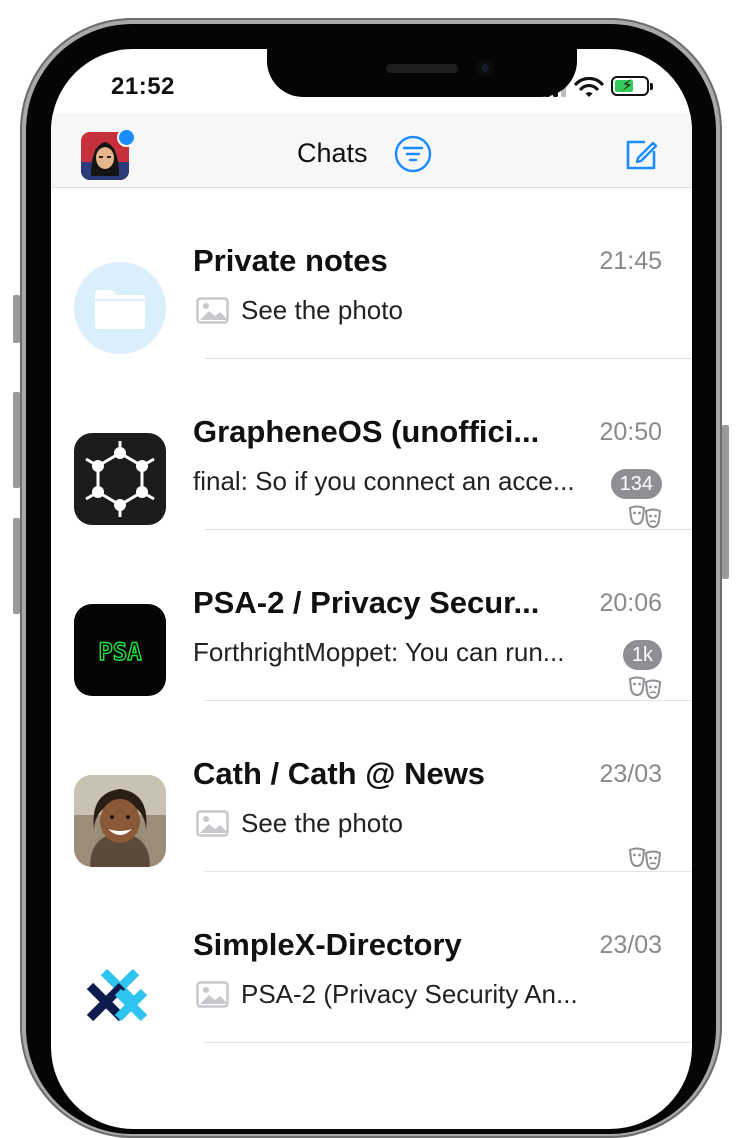 The height and width of the screenshot is (1138, 742). Describe the element at coordinates (126, 137) in the screenshot. I see `profile-notification-dot` at that location.